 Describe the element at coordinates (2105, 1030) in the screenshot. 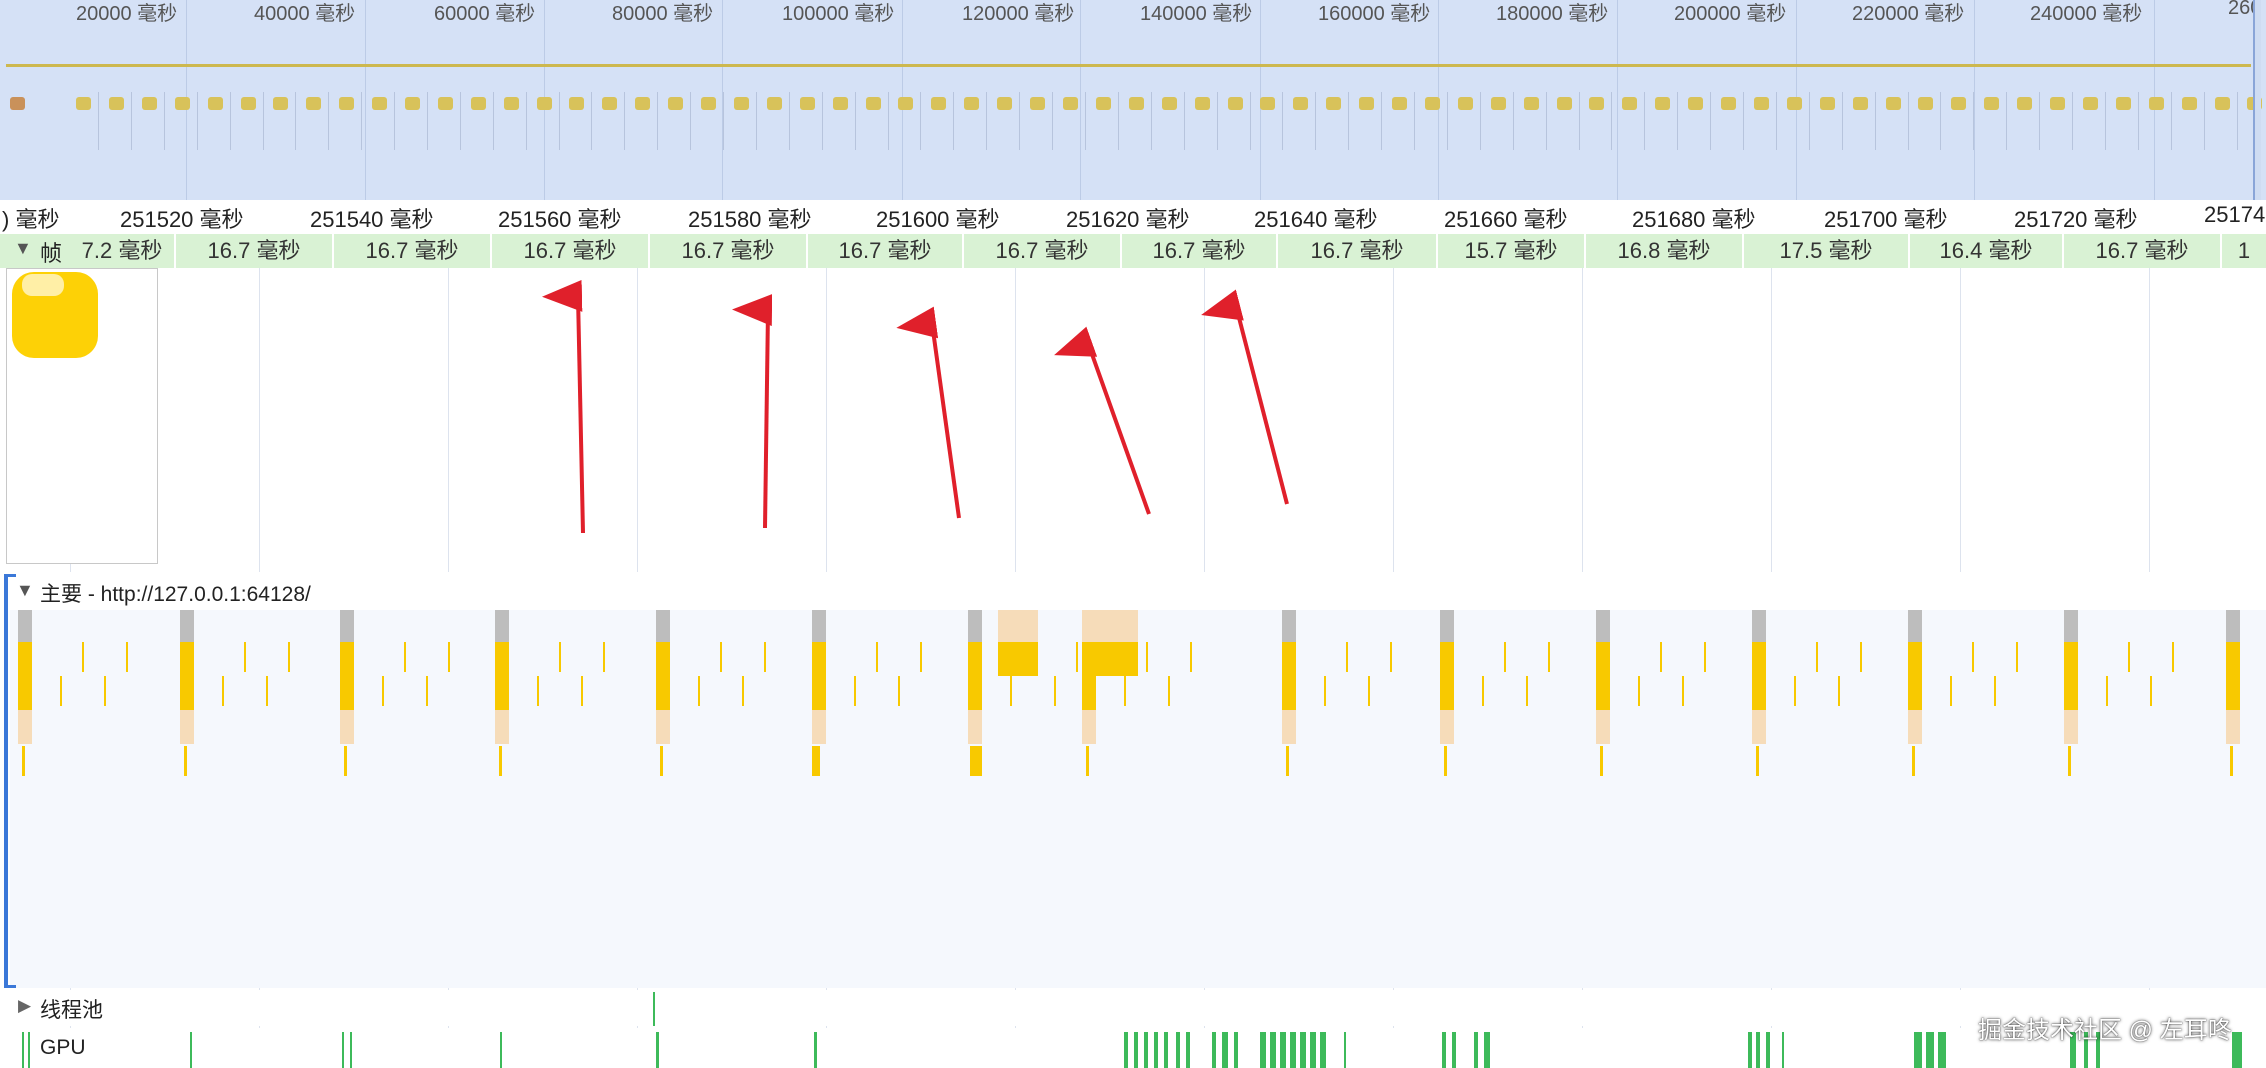

I see `watermark: 掘金技术社区 @ 左耳咚` at that location.